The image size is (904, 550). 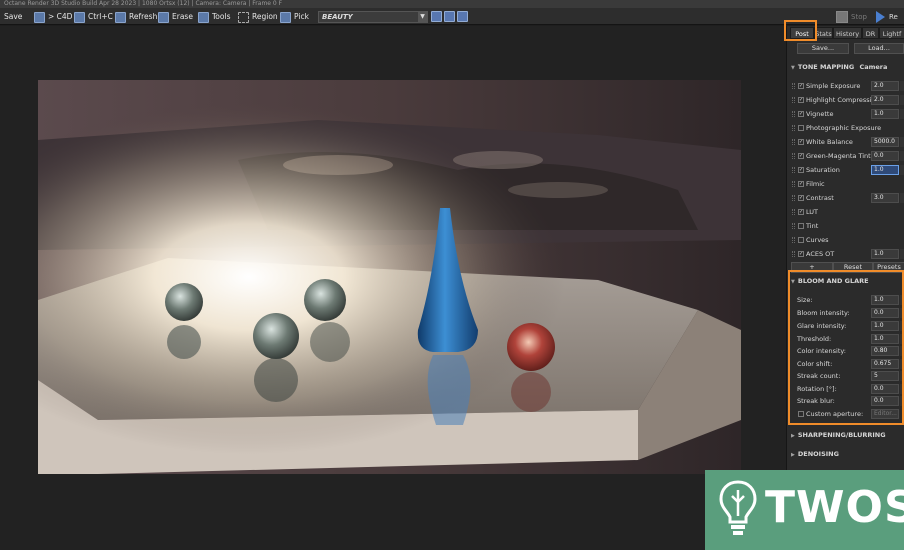 I want to click on bloom-glare-highlight, so click(x=846, y=347).